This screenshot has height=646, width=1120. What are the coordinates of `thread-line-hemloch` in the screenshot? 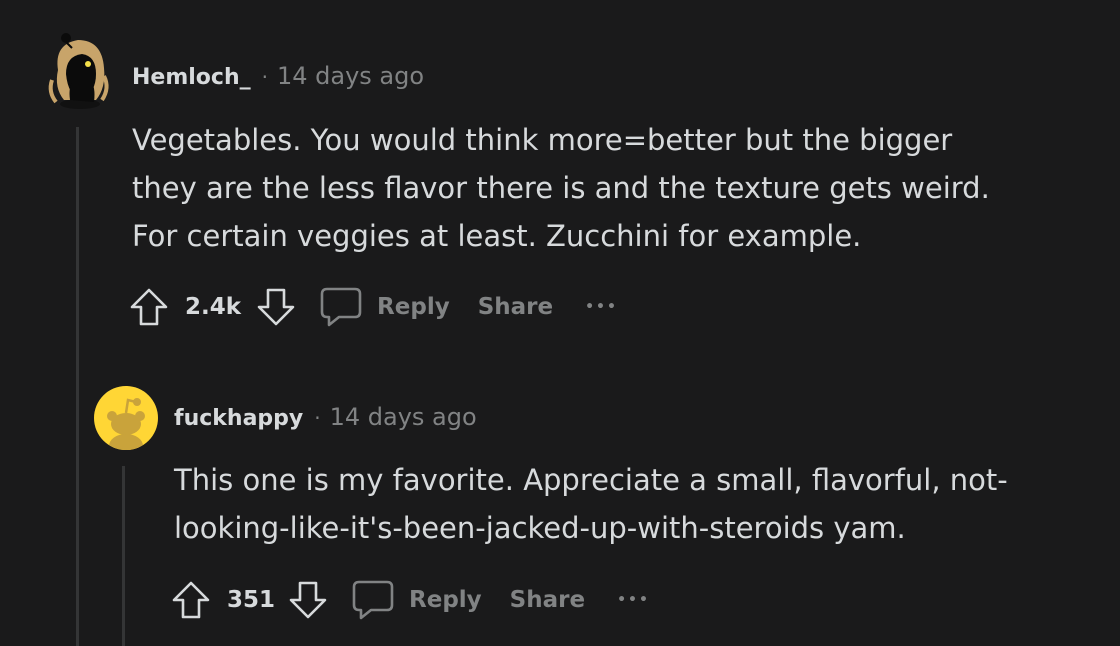 It's located at (77, 386).